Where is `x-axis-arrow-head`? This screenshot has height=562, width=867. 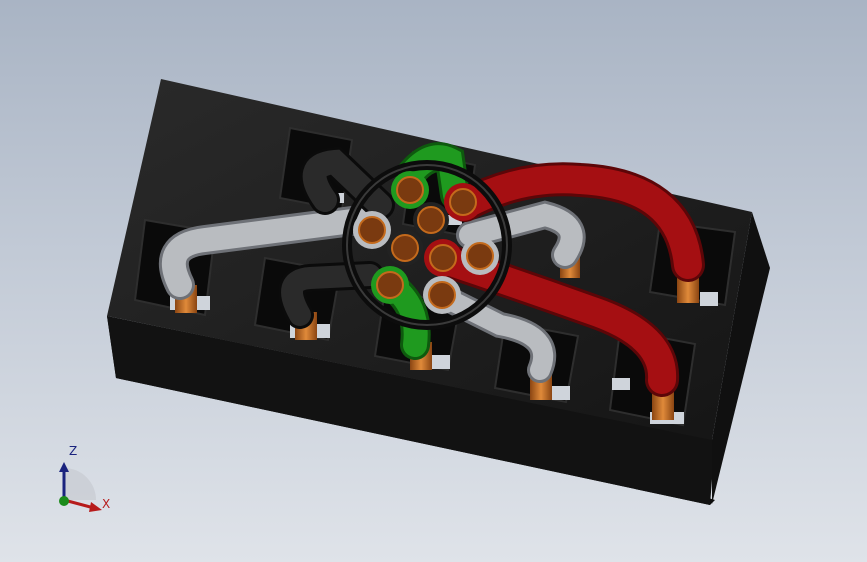
x-axis-arrow-head is located at coordinates (95, 507).